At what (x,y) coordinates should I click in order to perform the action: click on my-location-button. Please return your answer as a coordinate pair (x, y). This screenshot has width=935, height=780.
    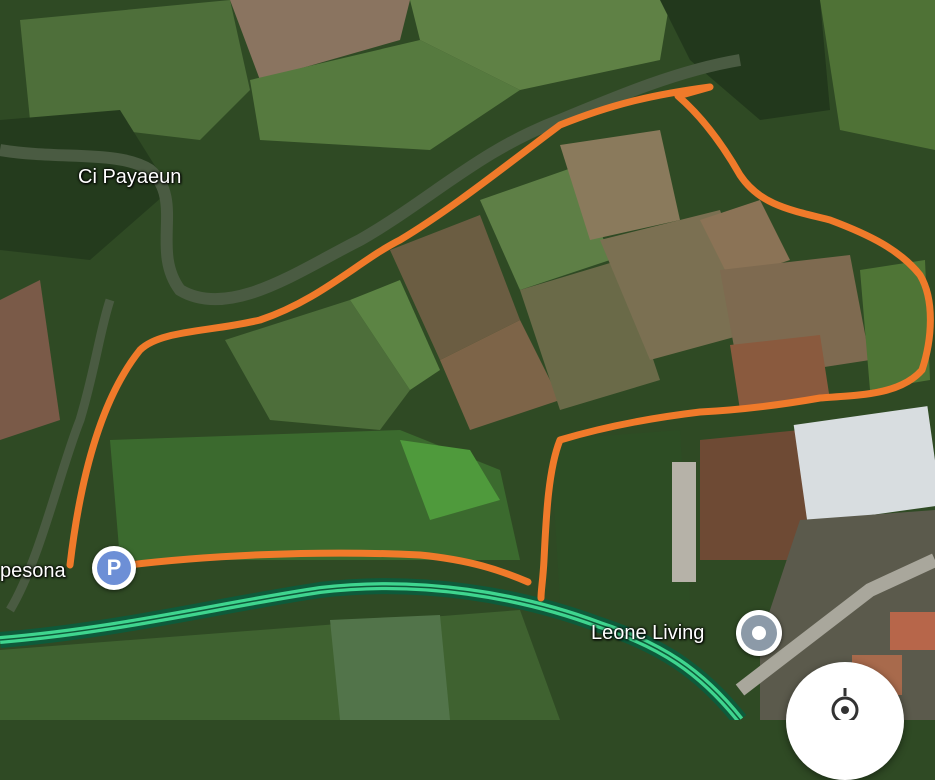
    Looking at the image, I should click on (845, 721).